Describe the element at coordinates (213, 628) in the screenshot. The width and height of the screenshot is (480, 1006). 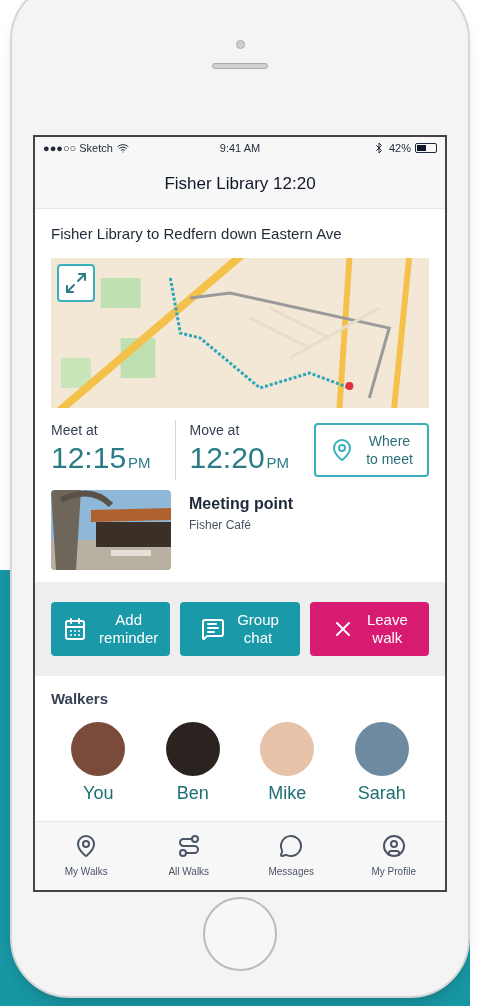
I see `chat-icon` at that location.